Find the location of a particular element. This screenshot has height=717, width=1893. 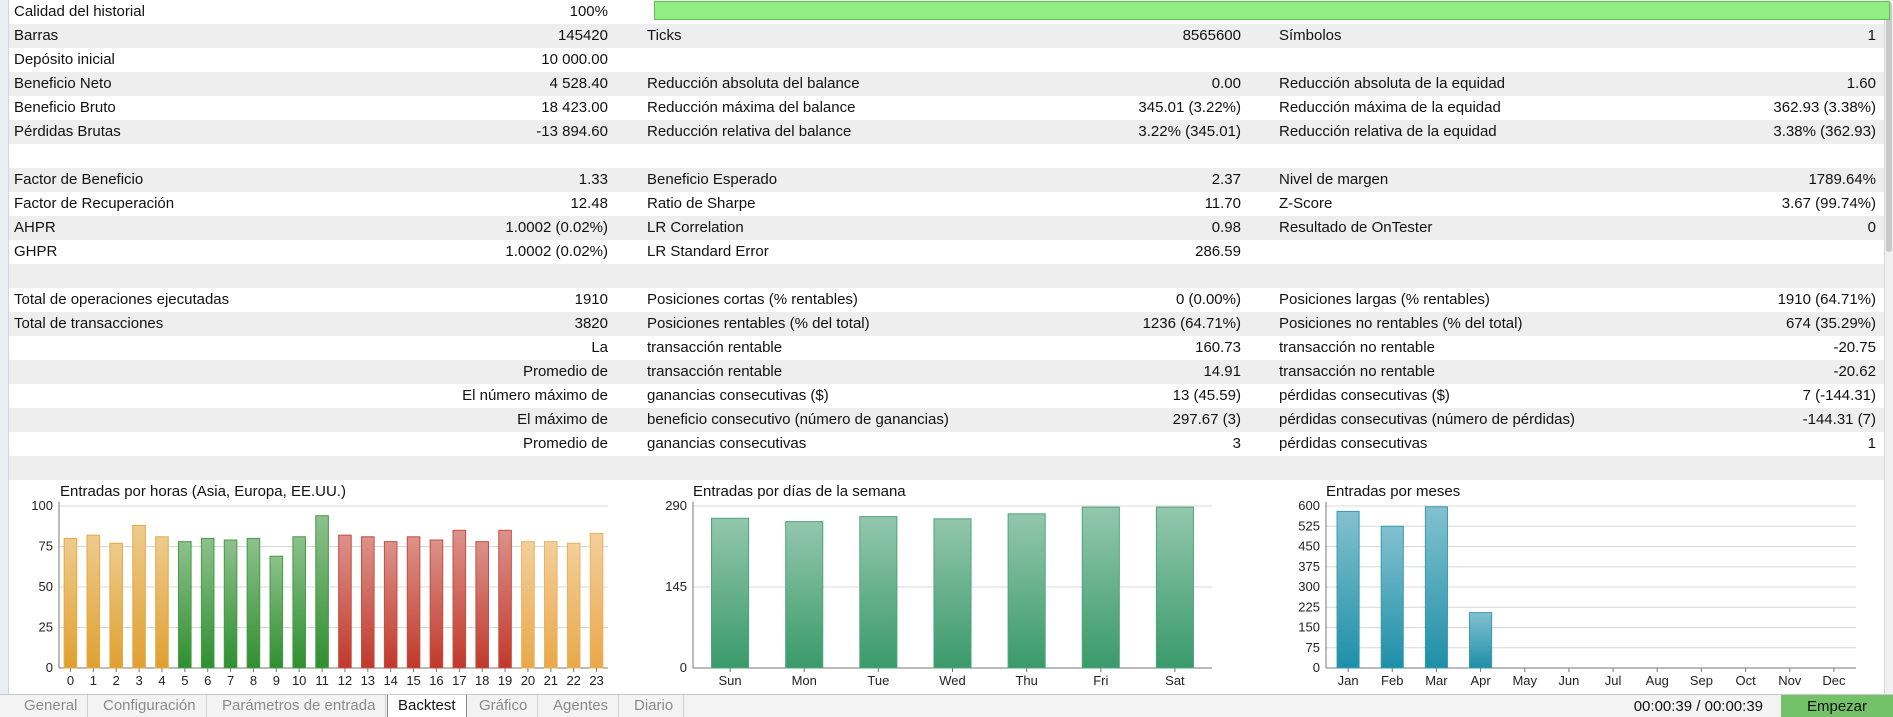

start-button: Empezar is located at coordinates (1837, 706).